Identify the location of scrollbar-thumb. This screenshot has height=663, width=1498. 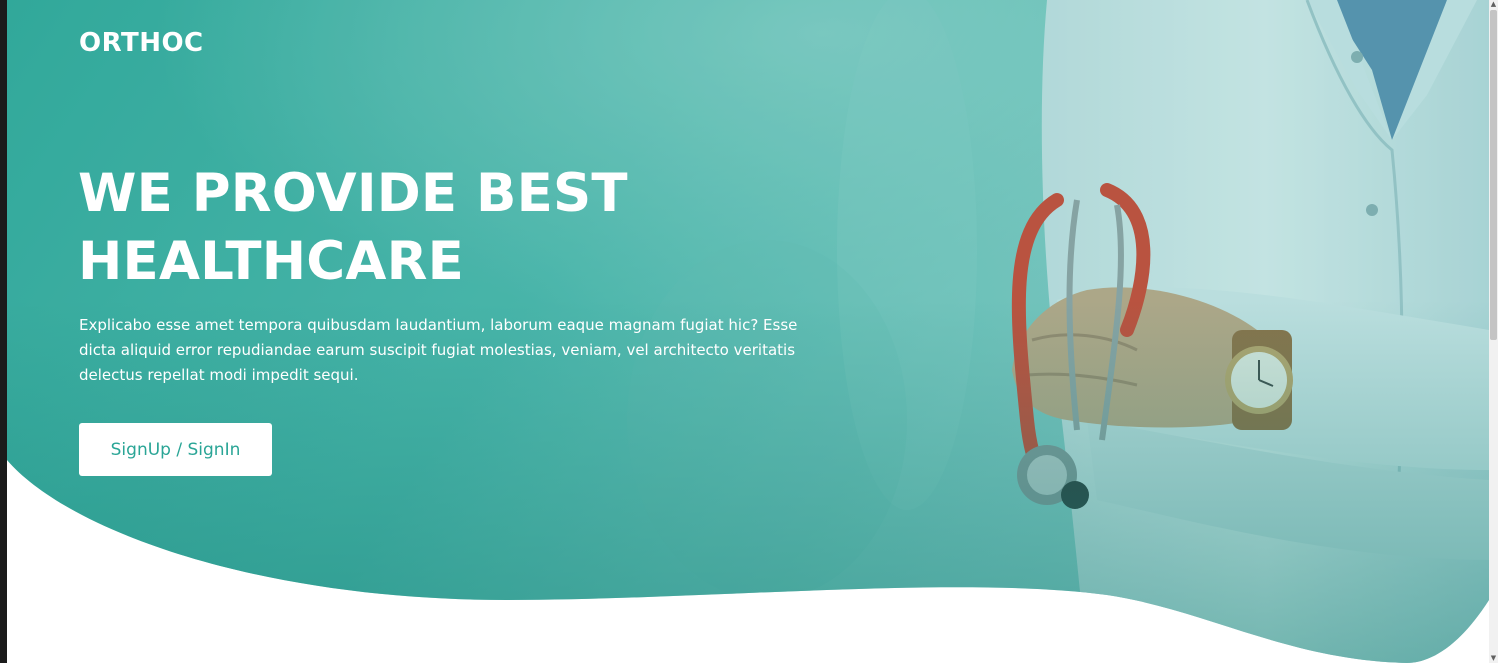
(1493, 175).